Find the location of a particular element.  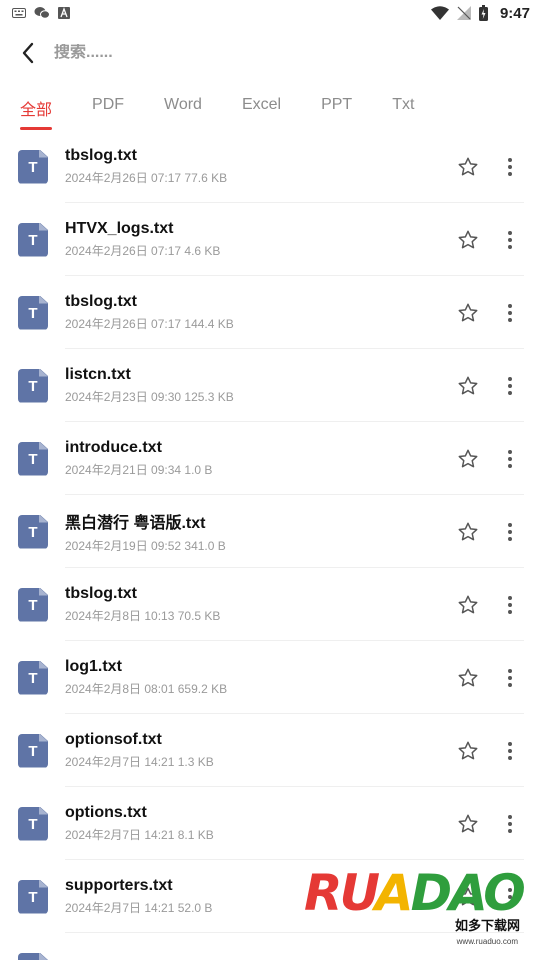

file-text: 黑白潜行 粤语版.txt 2024年2月19日 09:52 341.0 B is located at coordinates (256, 531).